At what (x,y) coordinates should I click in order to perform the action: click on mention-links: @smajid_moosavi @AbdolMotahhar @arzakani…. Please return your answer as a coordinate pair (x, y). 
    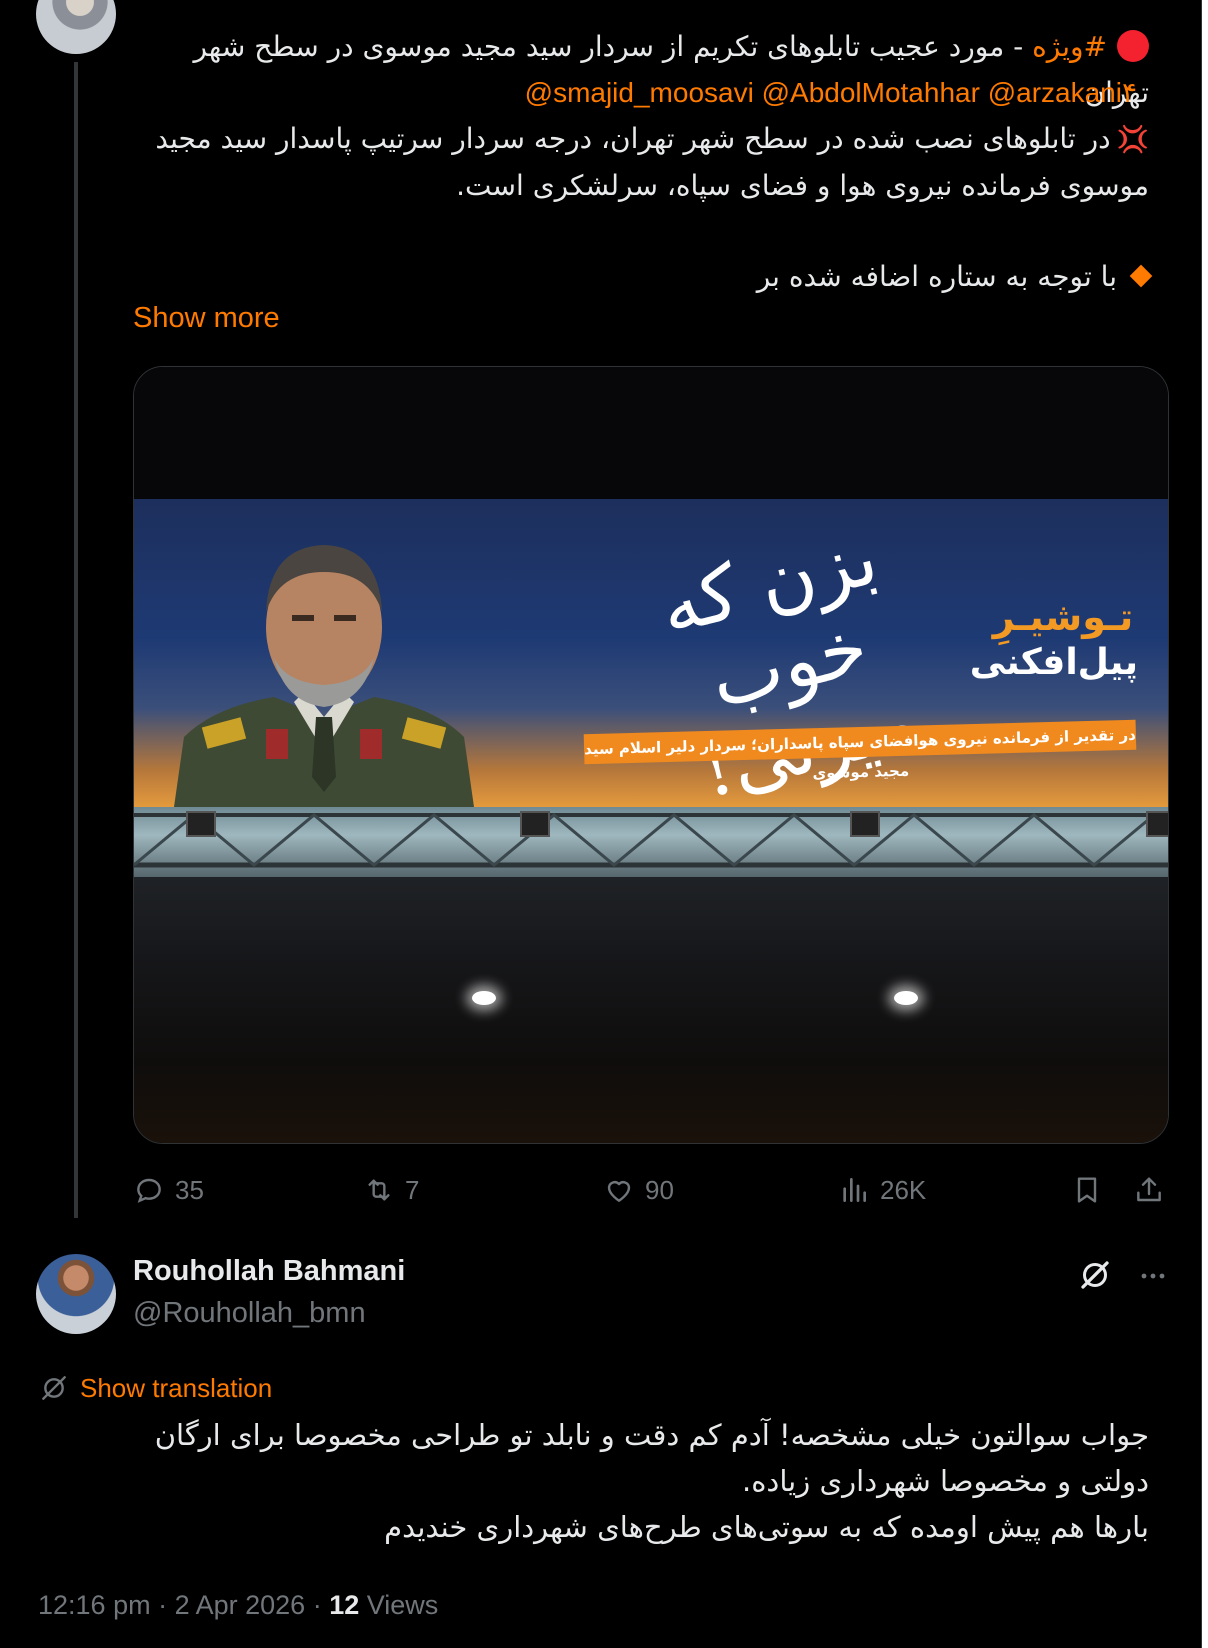
    Looking at the image, I should click on (687, 93).